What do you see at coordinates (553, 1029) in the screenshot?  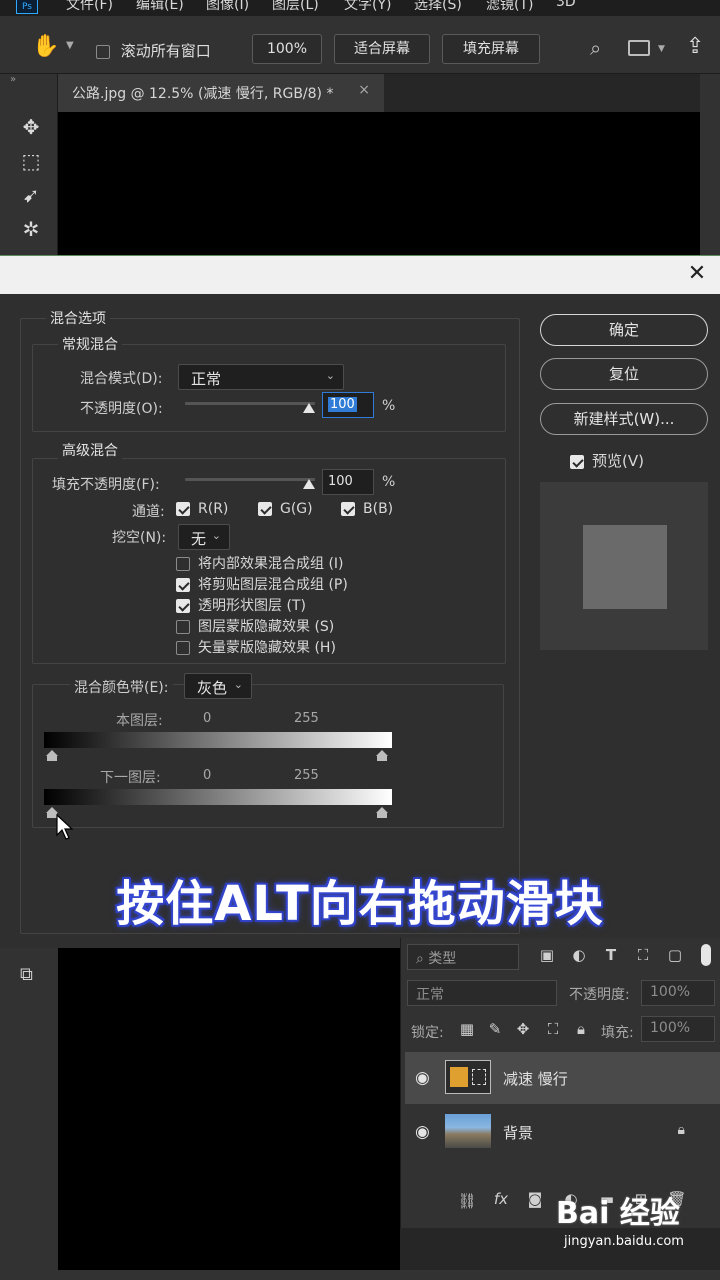 I see `lock-artboard-icon: ⛶` at bounding box center [553, 1029].